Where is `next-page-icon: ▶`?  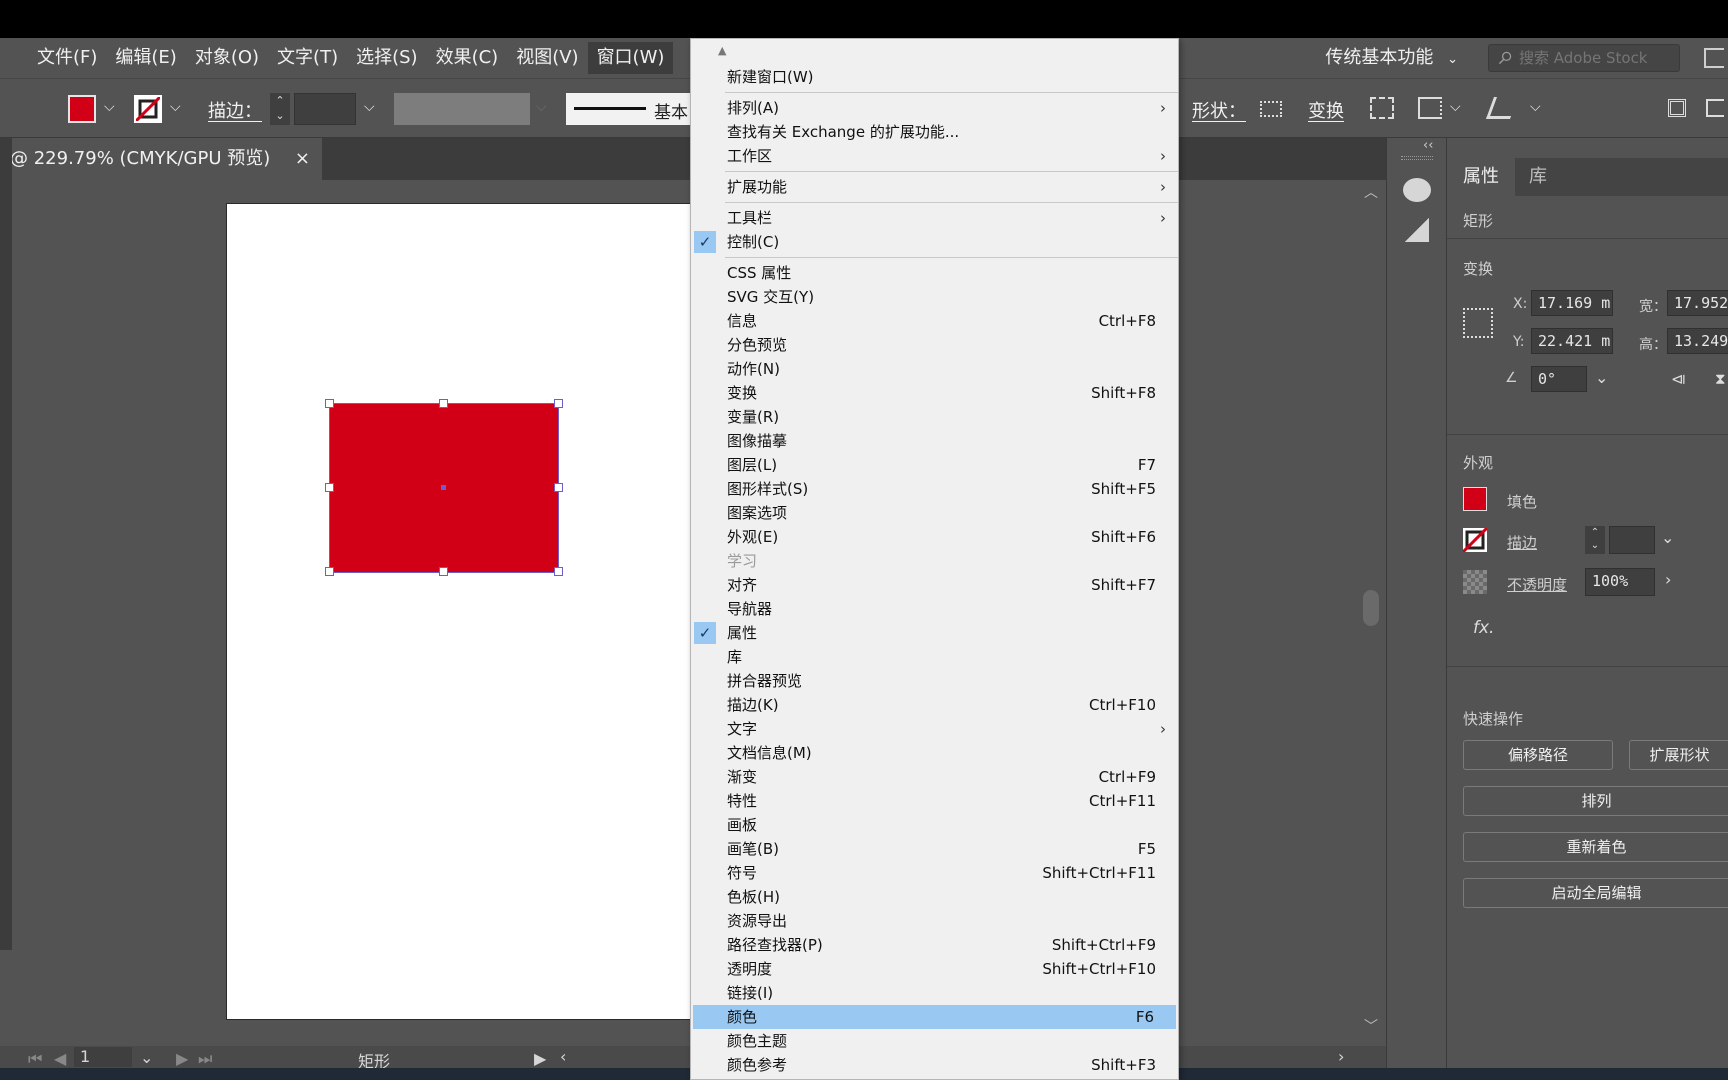
next-page-icon: ▶ is located at coordinates (182, 1058).